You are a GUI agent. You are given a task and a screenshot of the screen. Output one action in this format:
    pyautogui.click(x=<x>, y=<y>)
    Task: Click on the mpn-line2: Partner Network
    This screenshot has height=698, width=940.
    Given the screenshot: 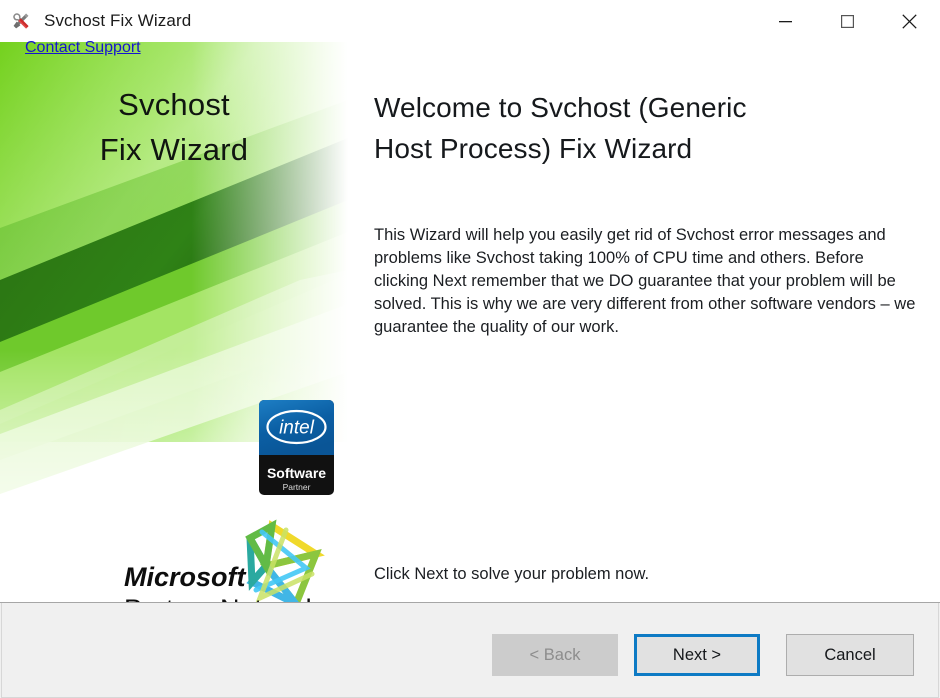 What is the action you would take?
    pyautogui.click(x=222, y=598)
    